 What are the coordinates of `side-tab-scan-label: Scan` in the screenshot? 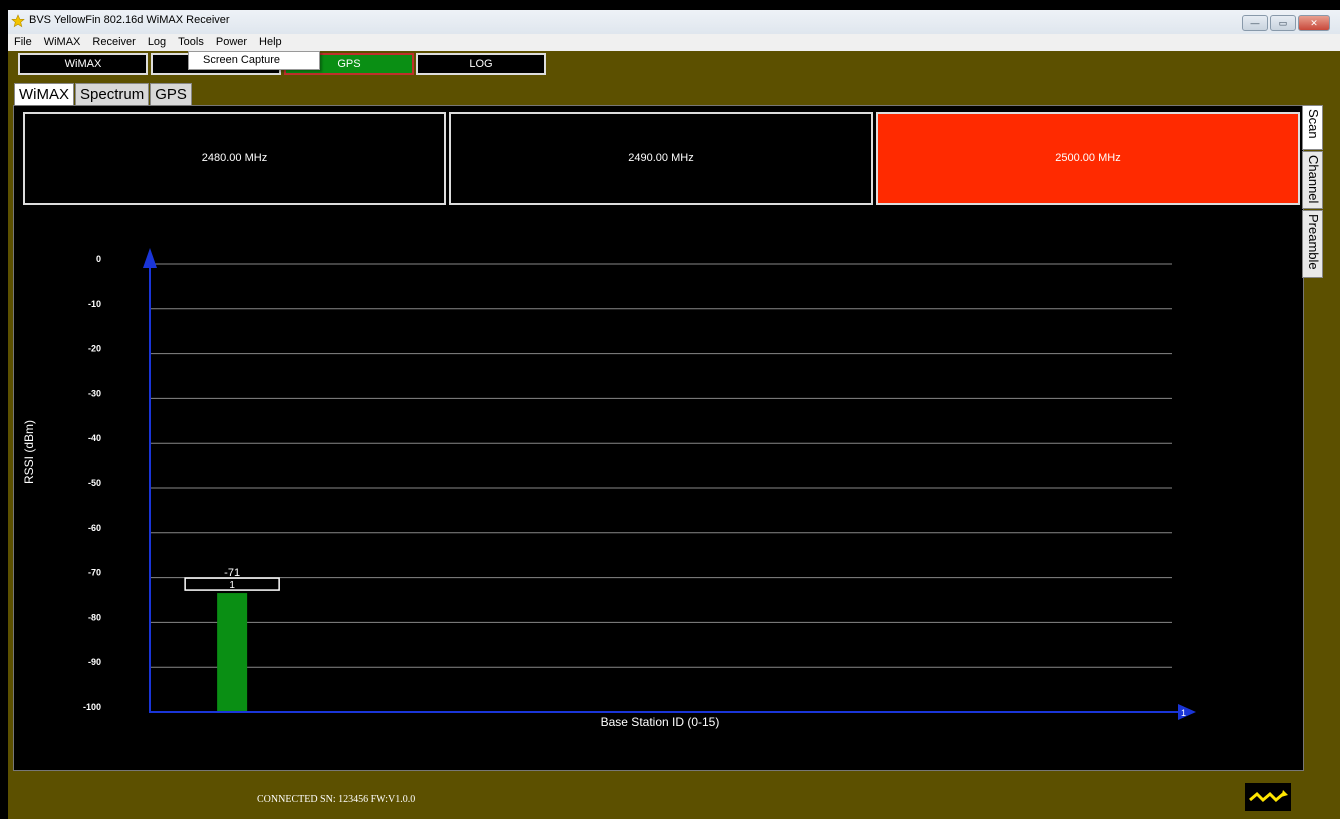 It's located at (1313, 124).